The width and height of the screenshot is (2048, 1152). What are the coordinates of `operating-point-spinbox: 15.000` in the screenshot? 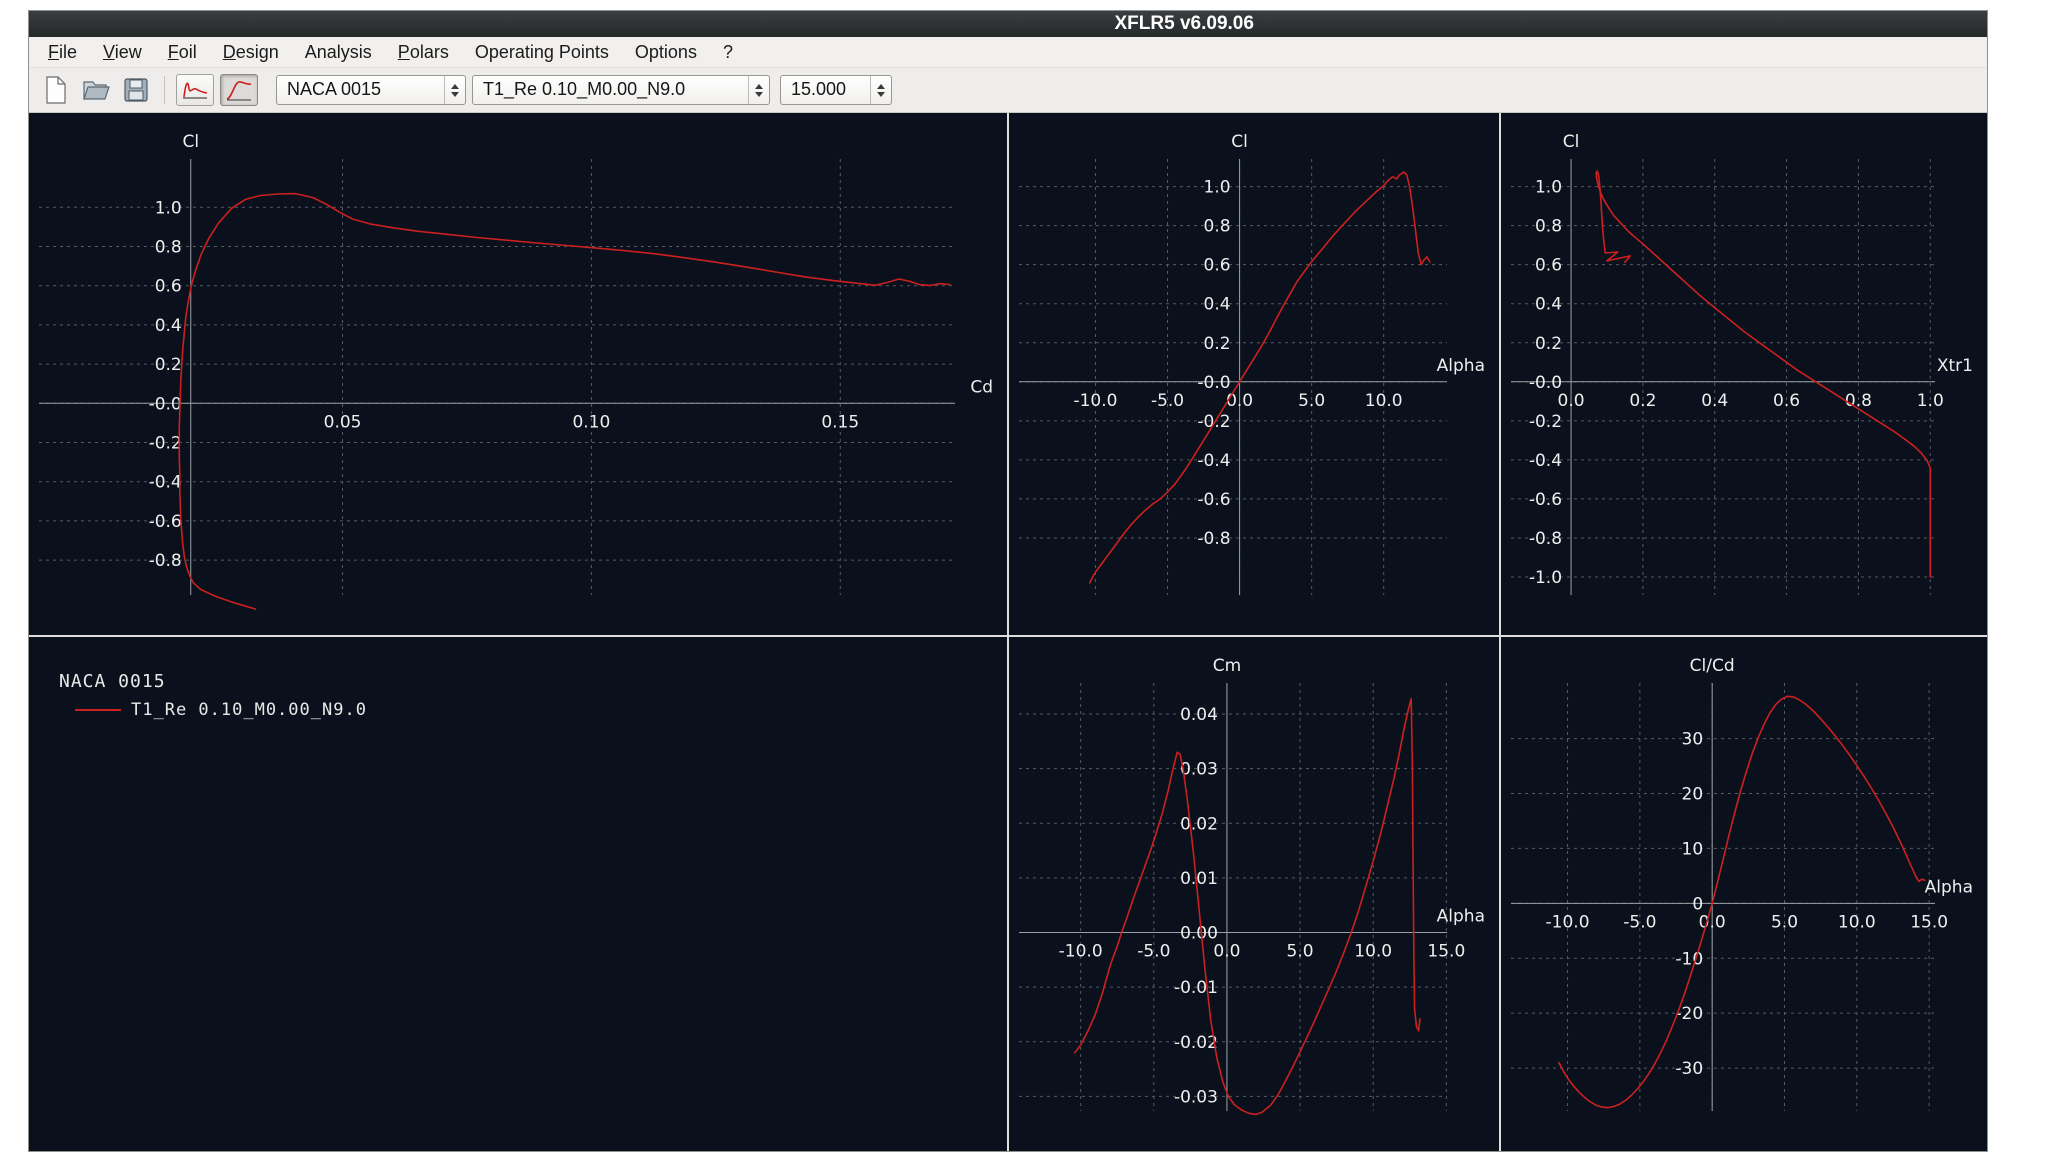 It's located at (836, 90).